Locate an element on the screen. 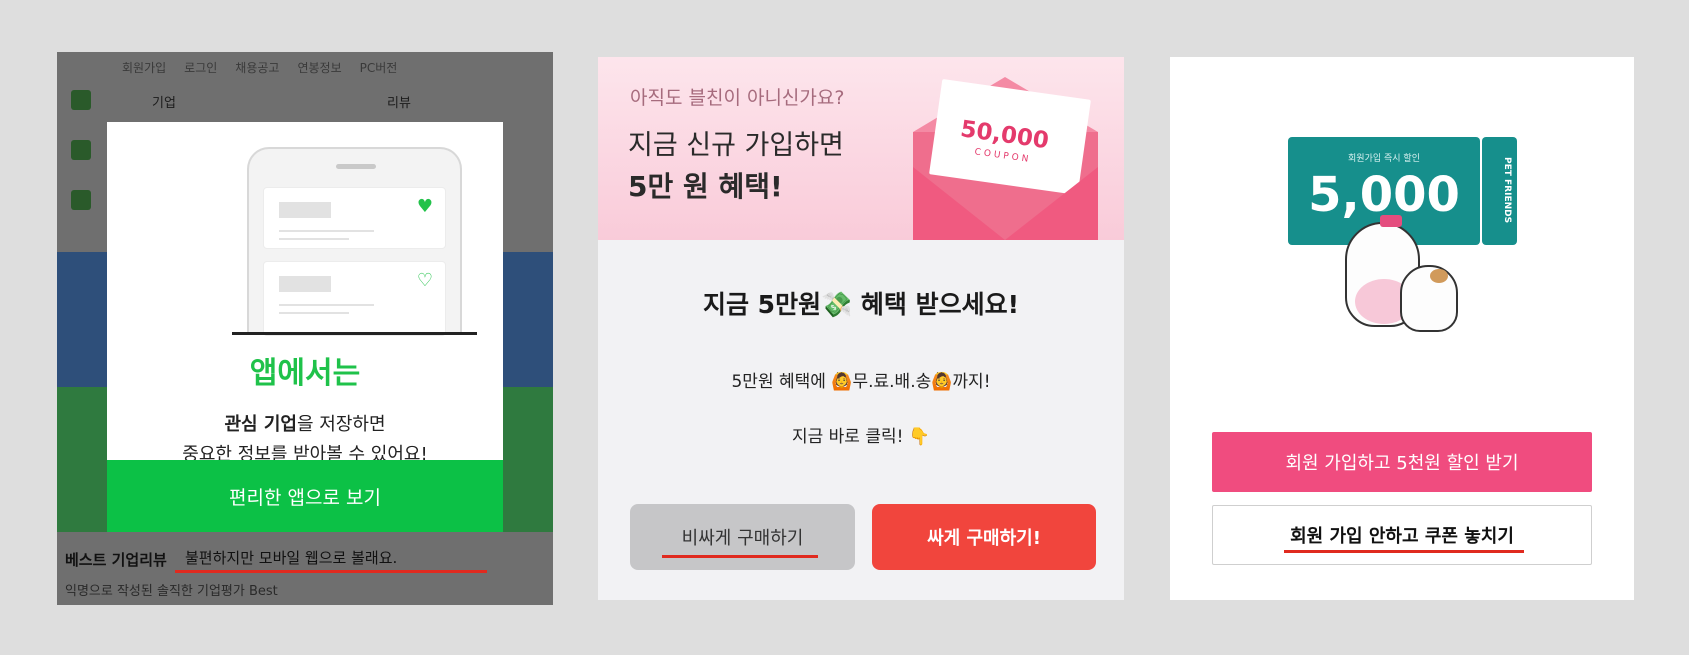 The height and width of the screenshot is (655, 1689). signup-discount-button: 회원 가입하고 5천원 할인 받기 is located at coordinates (1402, 462).